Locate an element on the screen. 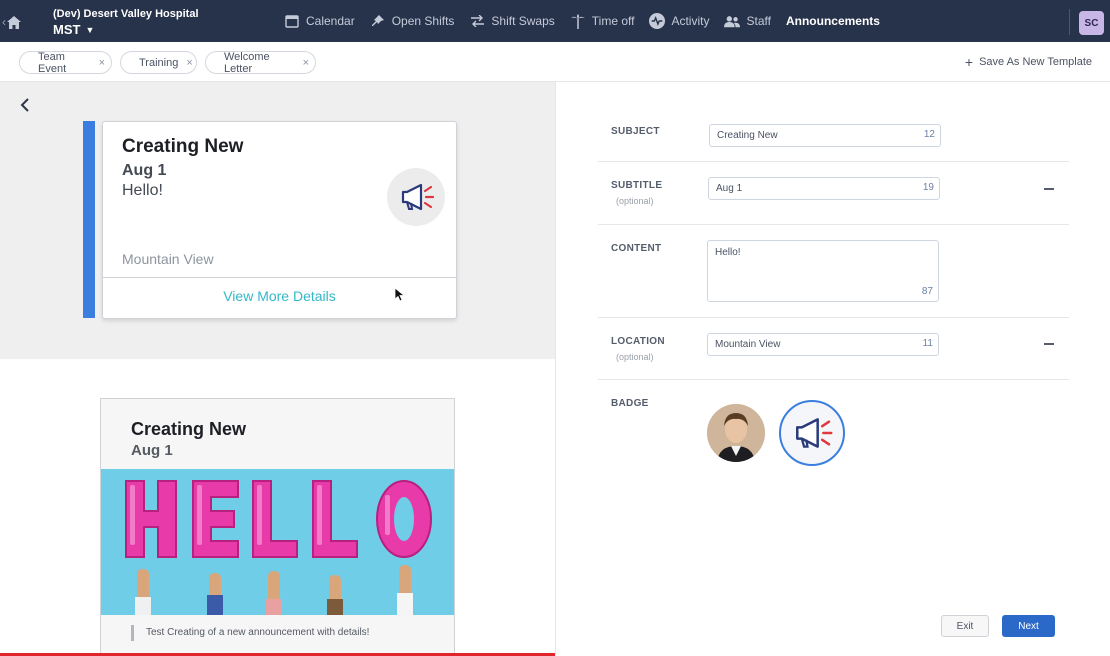 The width and height of the screenshot is (1110, 656). template-chip-label: Welcome Letter is located at coordinates (247, 62).